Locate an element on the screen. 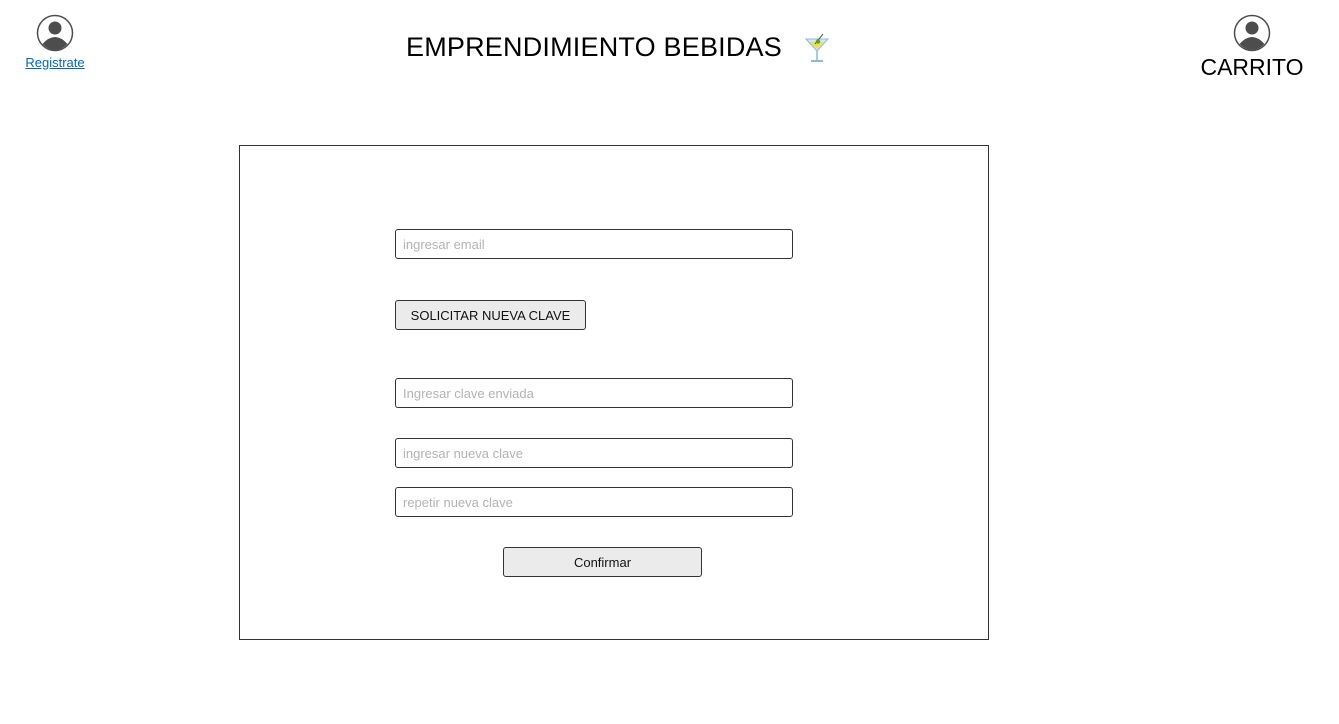 This screenshot has height=724, width=1339. cocktail-glass-icon is located at coordinates (817, 47).